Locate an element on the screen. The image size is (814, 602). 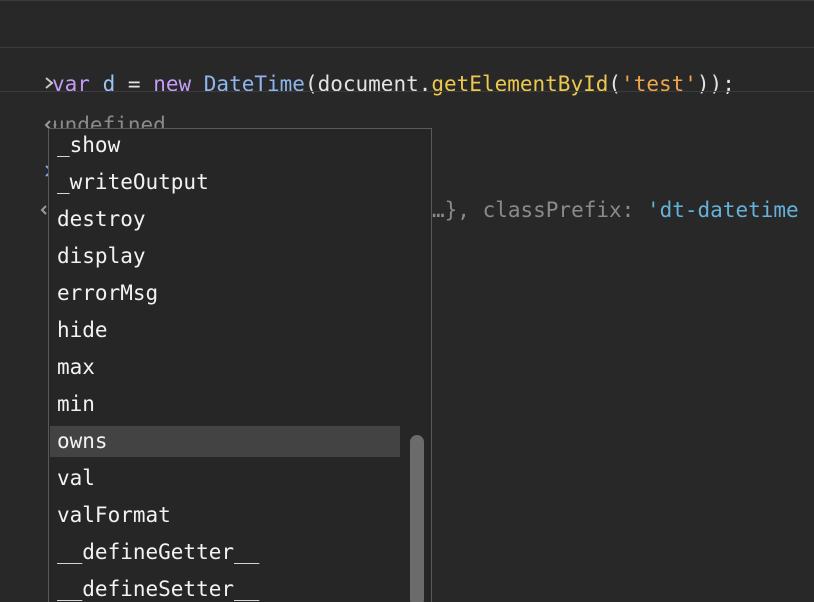
autocomplete-item: val is located at coordinates (225, 478).